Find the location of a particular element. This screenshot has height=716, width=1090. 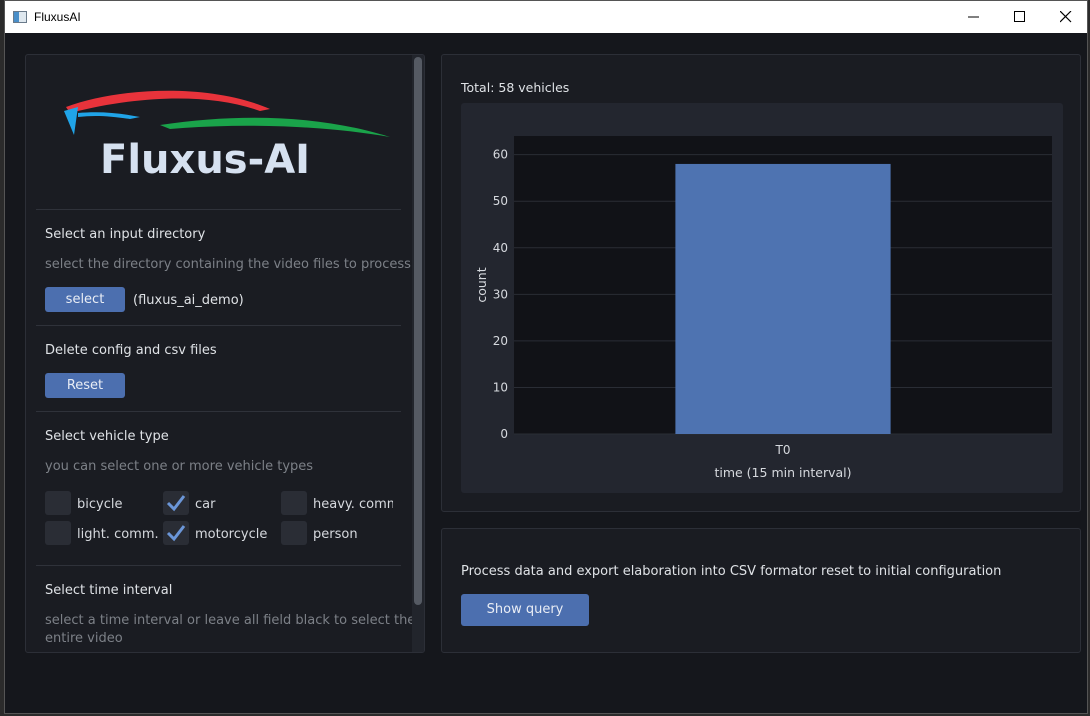

vehicle-checkbox-label: person is located at coordinates (335, 534).